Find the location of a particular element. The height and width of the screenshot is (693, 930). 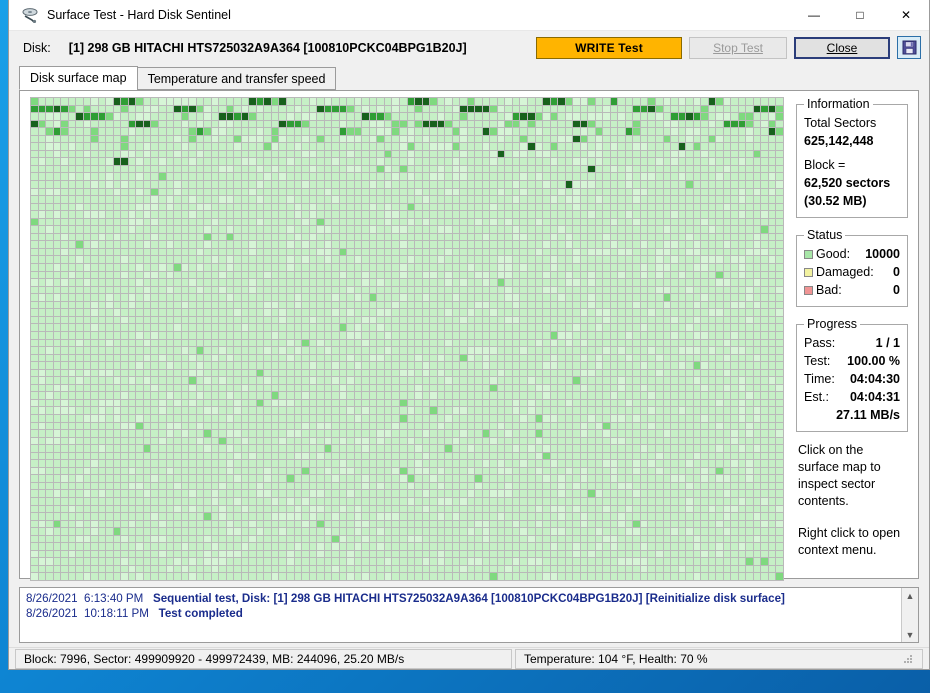

test-label: Test: is located at coordinates (817, 361).